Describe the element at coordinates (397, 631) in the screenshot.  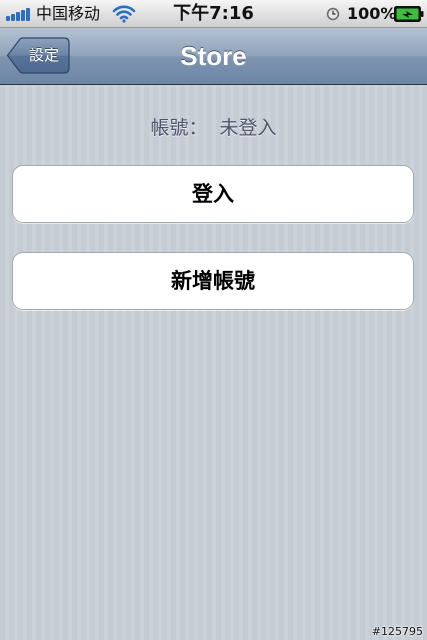
I see `watermark-text: #125795` at that location.